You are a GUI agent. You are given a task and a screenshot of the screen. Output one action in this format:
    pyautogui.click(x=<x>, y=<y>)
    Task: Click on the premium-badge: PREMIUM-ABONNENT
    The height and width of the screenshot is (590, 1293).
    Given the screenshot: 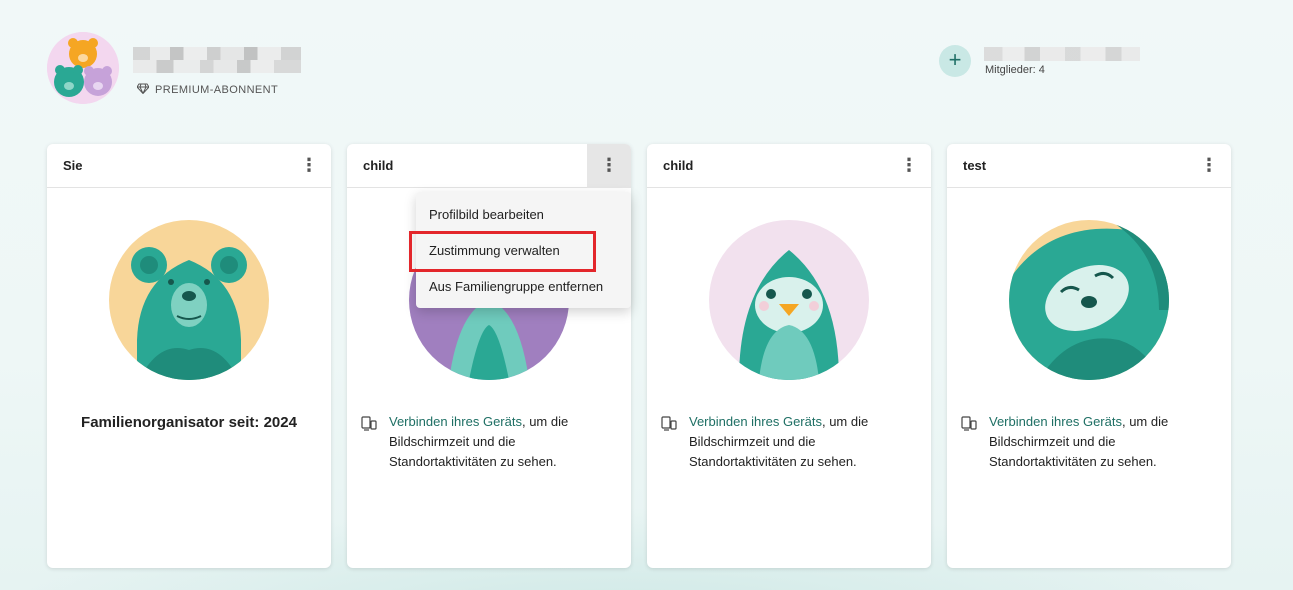 What is the action you would take?
    pyautogui.click(x=207, y=90)
    